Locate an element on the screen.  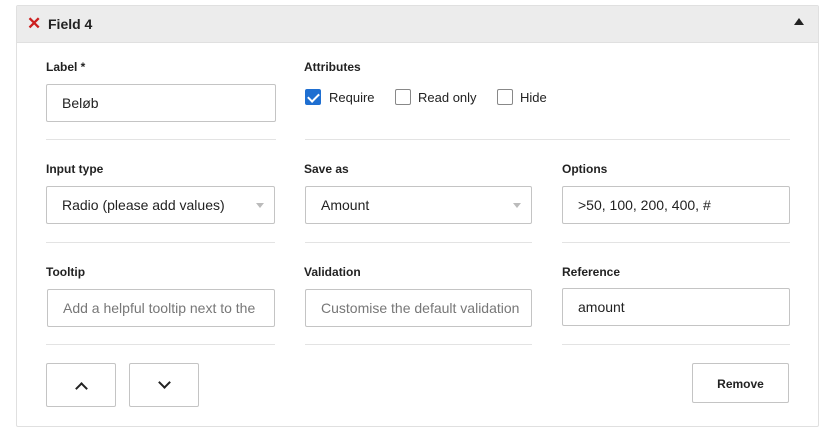
close-icon: ✕ is located at coordinates (34, 23).